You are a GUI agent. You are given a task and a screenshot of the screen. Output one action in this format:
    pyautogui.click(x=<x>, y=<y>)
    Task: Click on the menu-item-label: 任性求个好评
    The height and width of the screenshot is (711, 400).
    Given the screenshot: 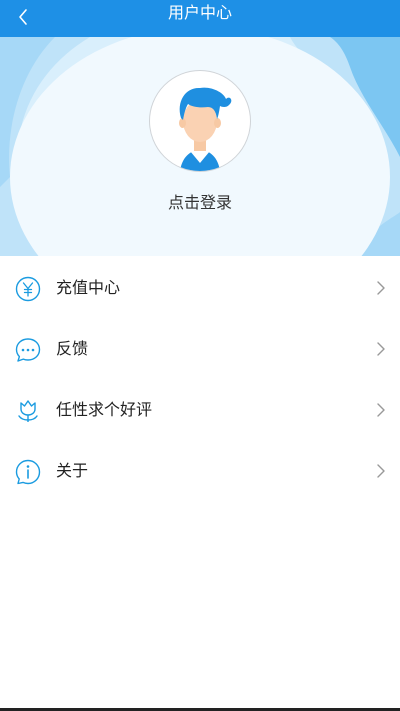 What is the action you would take?
    pyautogui.click(x=104, y=409)
    